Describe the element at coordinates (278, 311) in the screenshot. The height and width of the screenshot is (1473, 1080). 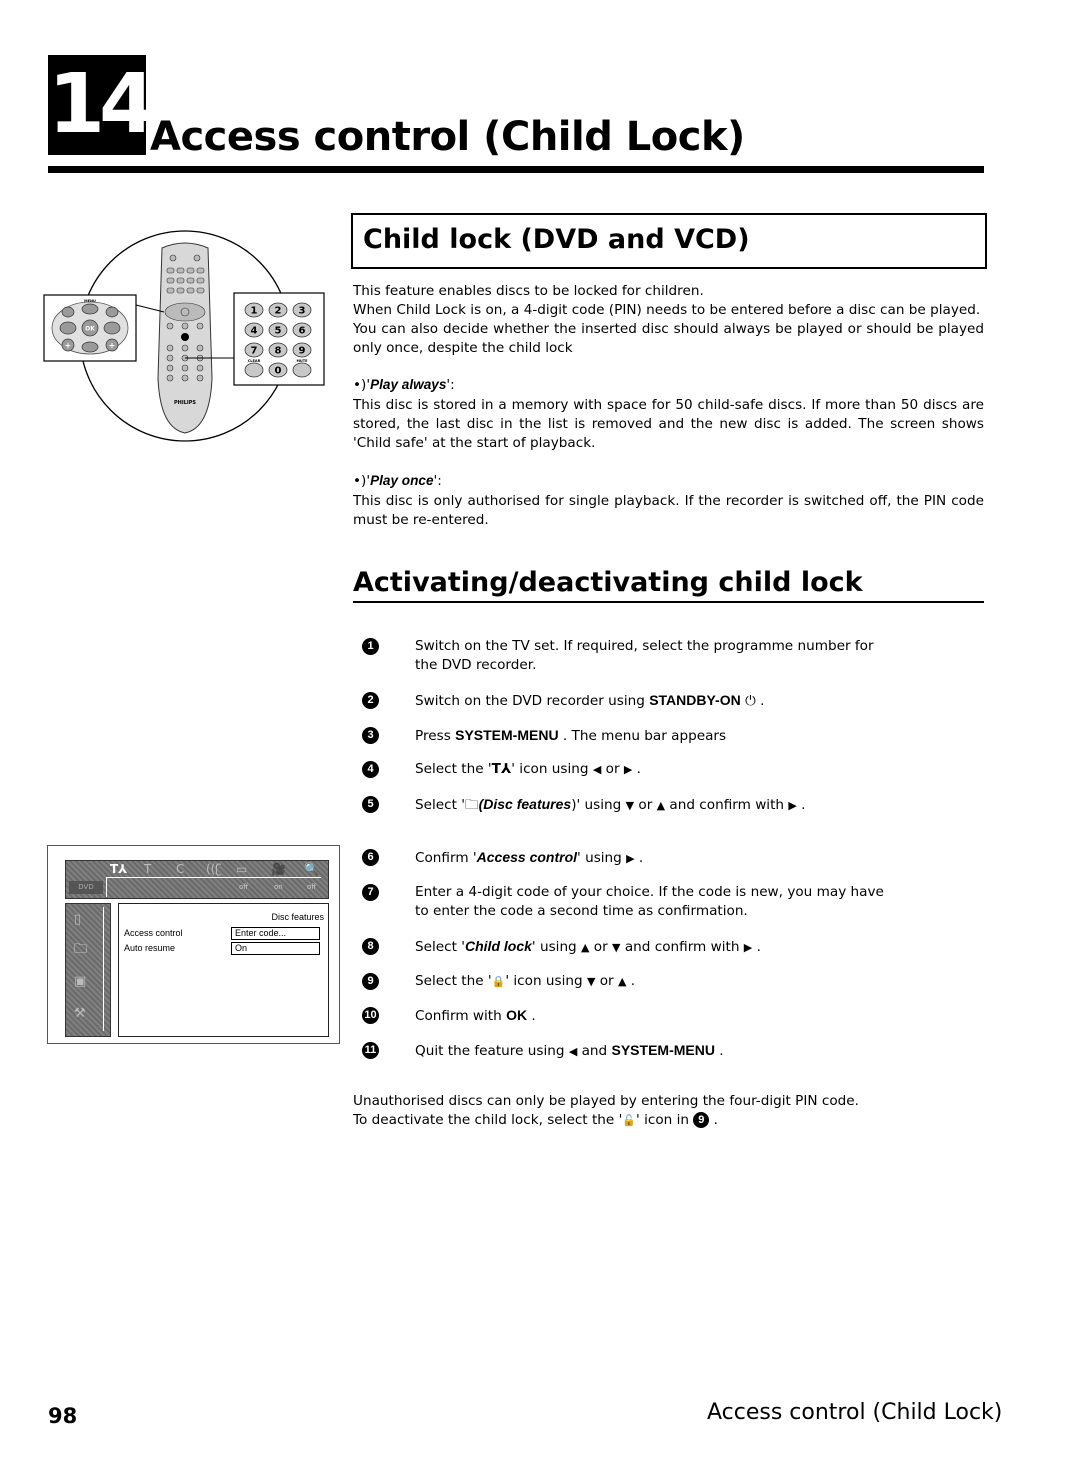
I see `keypad-key-label: 2` at that location.